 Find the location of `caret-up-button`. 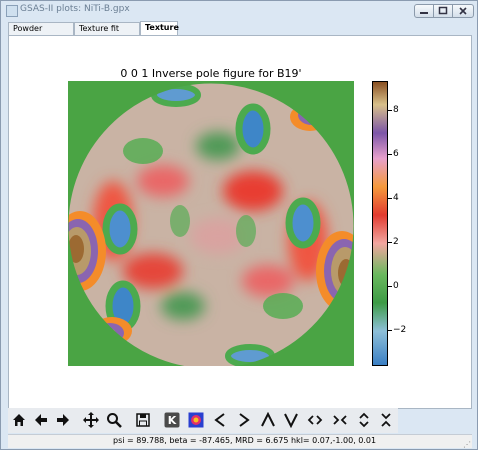

caret-up-button is located at coordinates (268, 420).